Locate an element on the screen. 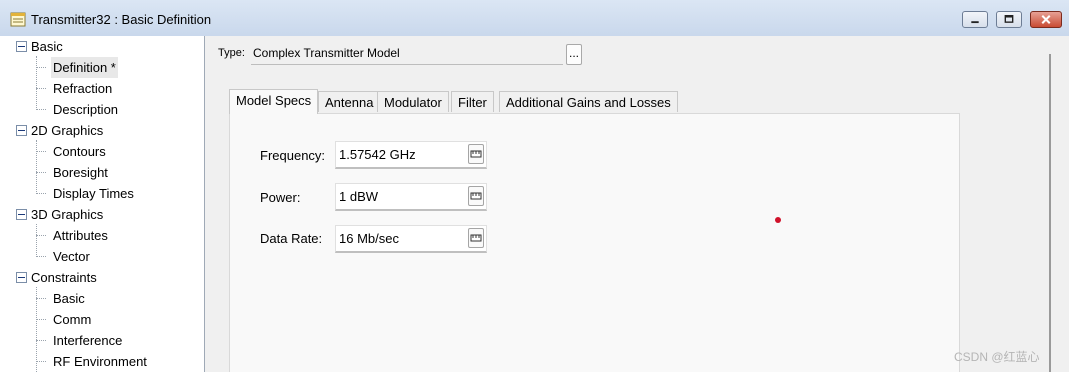 This screenshot has width=1069, height=372. close-button is located at coordinates (1046, 19).